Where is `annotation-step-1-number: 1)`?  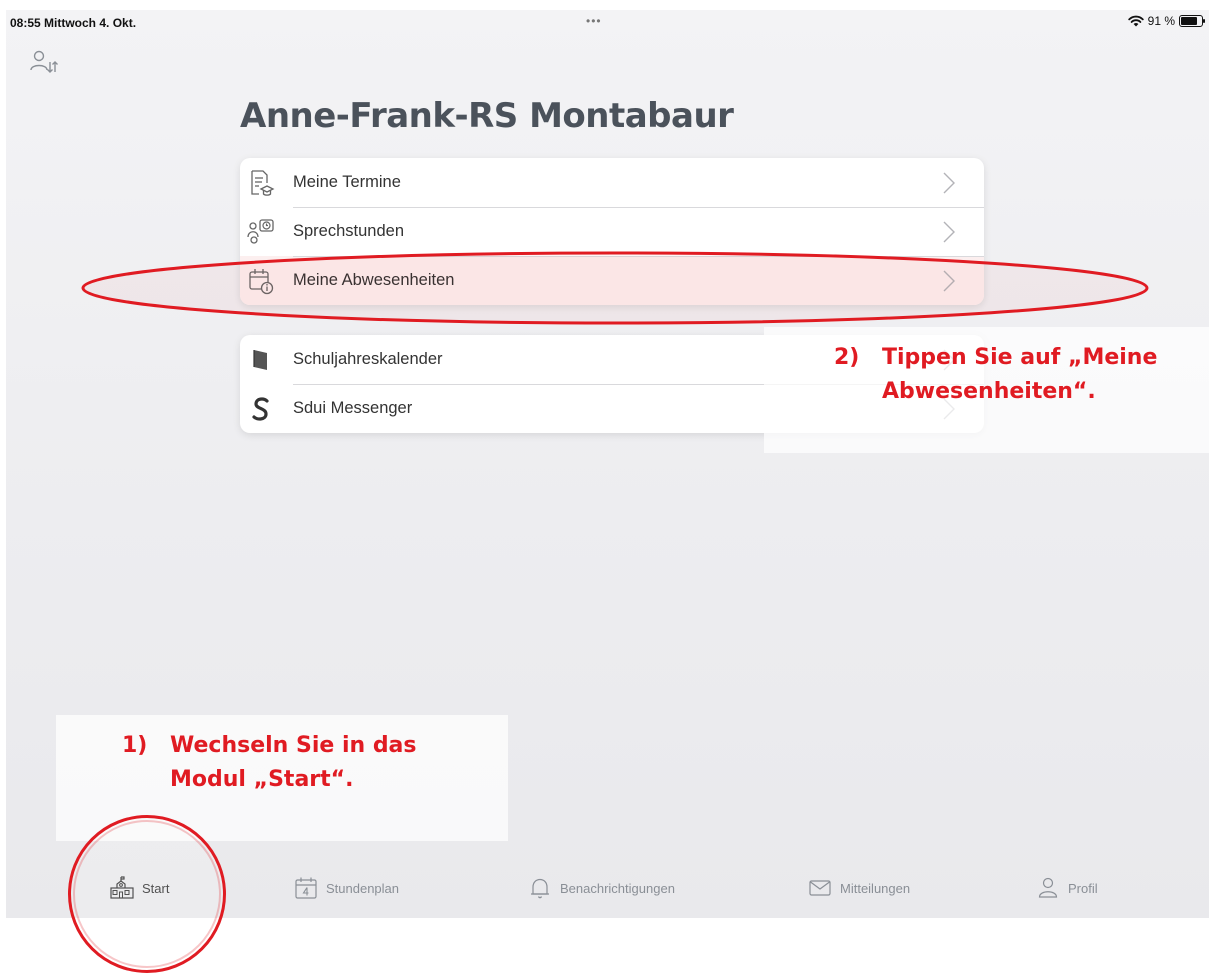 annotation-step-1-number: 1) is located at coordinates (135, 745).